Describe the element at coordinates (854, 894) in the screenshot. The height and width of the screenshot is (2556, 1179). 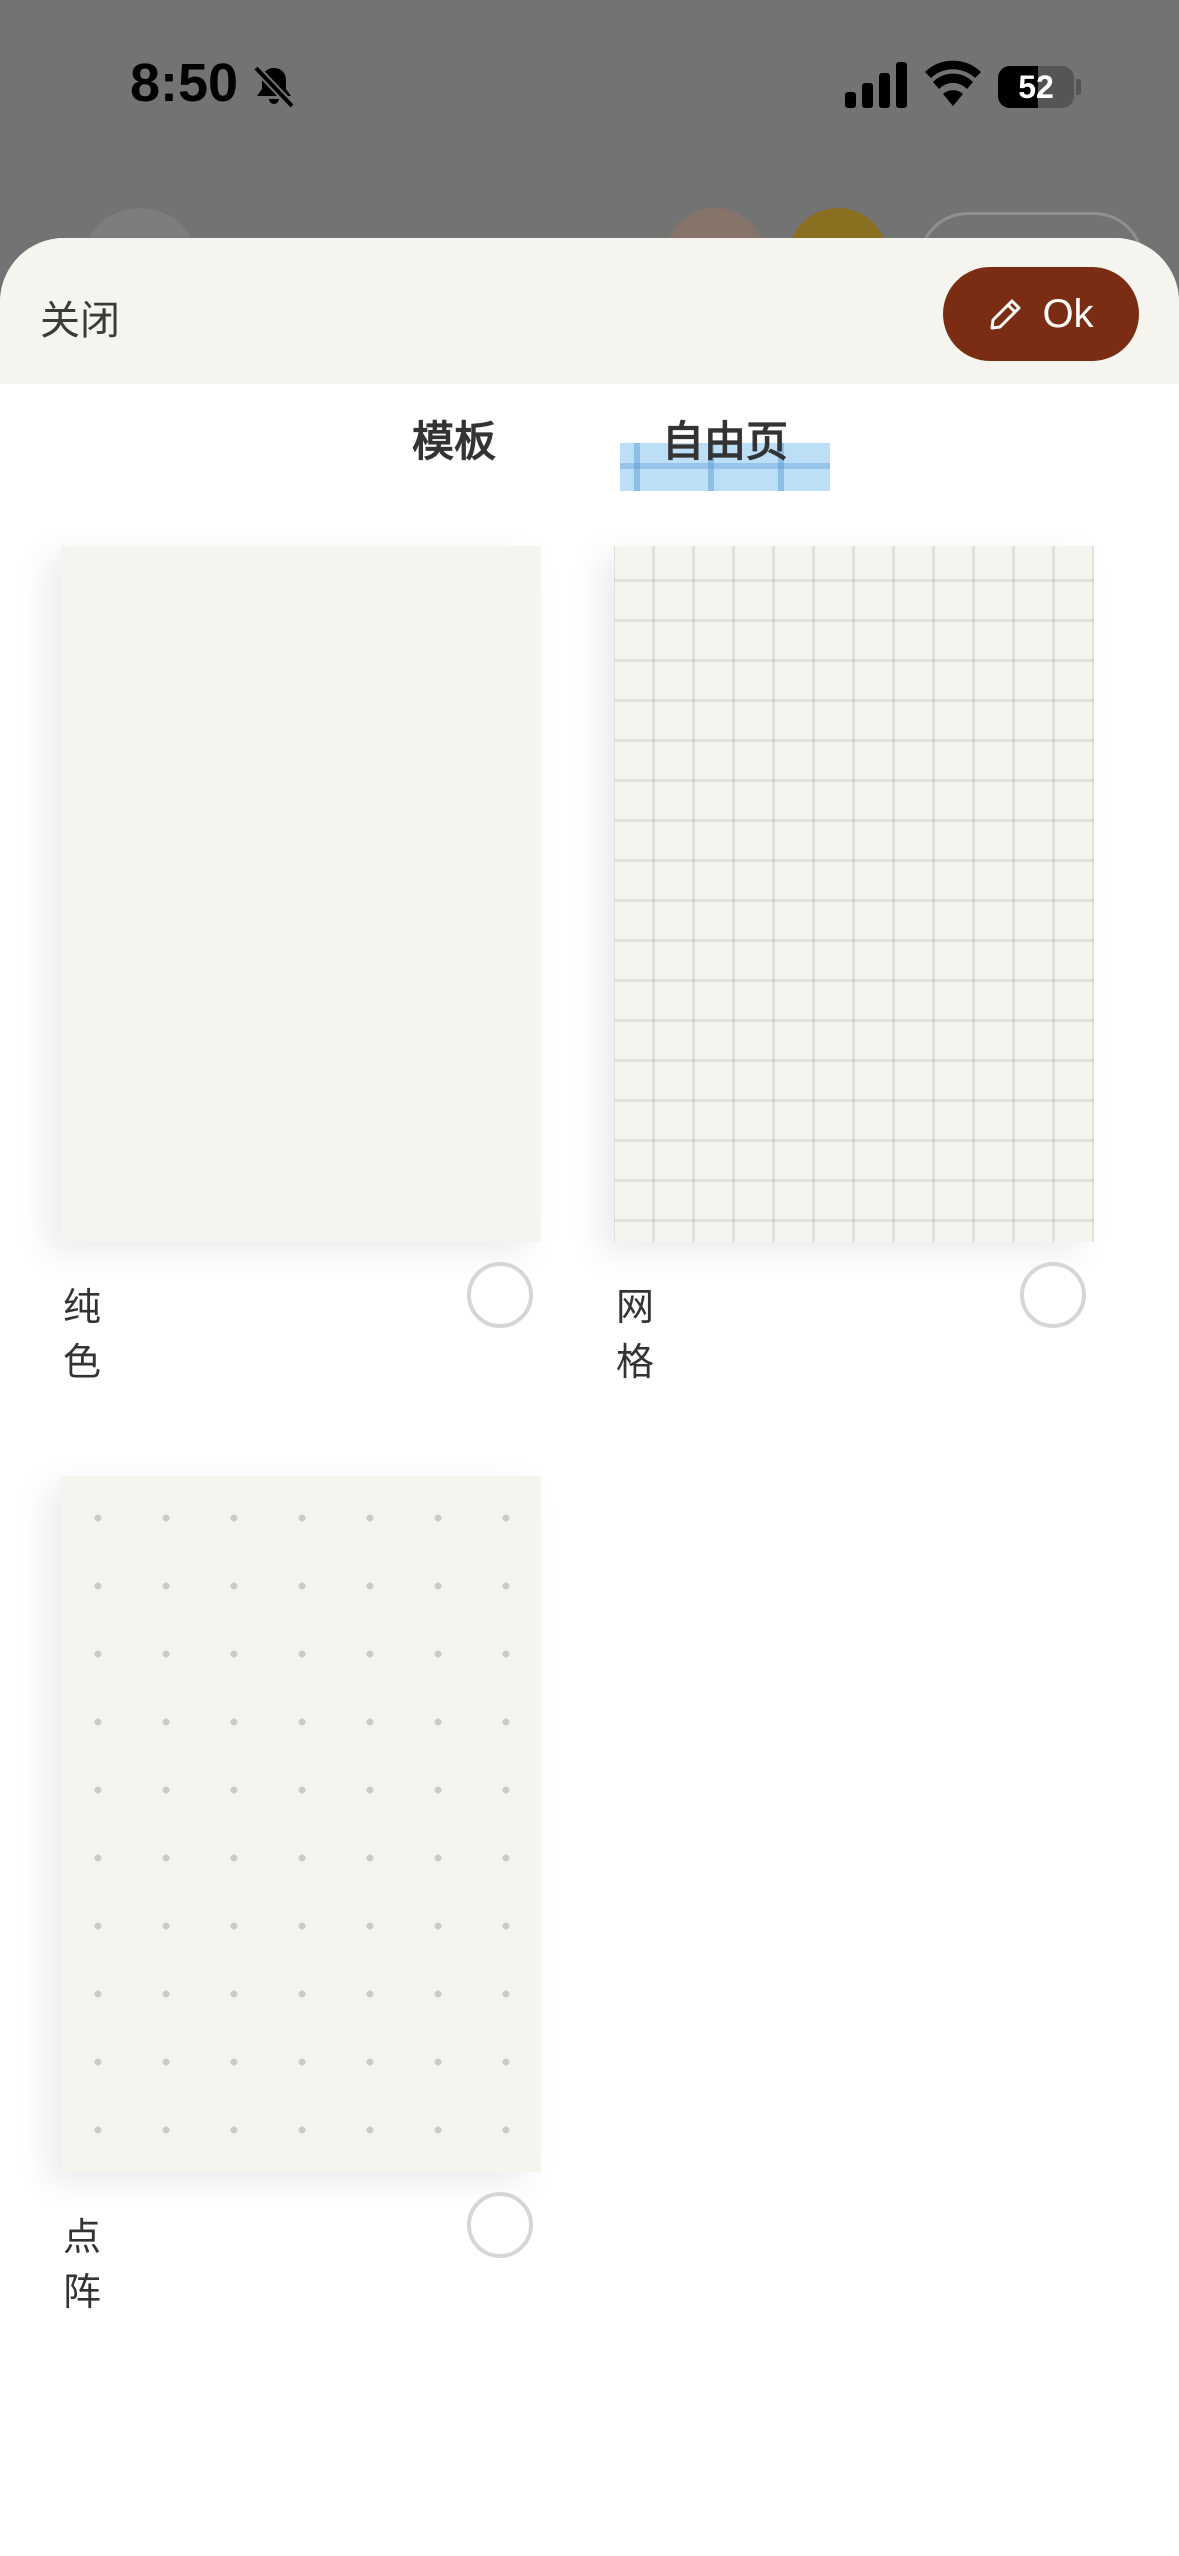
I see `template-preview-grid` at that location.